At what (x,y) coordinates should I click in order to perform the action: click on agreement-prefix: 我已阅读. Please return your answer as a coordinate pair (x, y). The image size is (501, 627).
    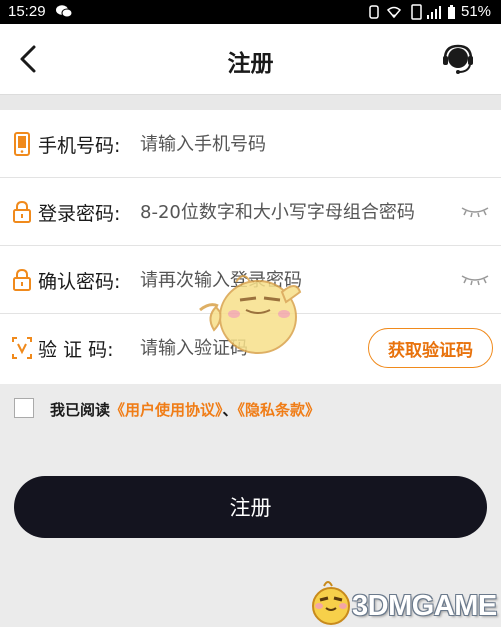
    Looking at the image, I should click on (80, 410).